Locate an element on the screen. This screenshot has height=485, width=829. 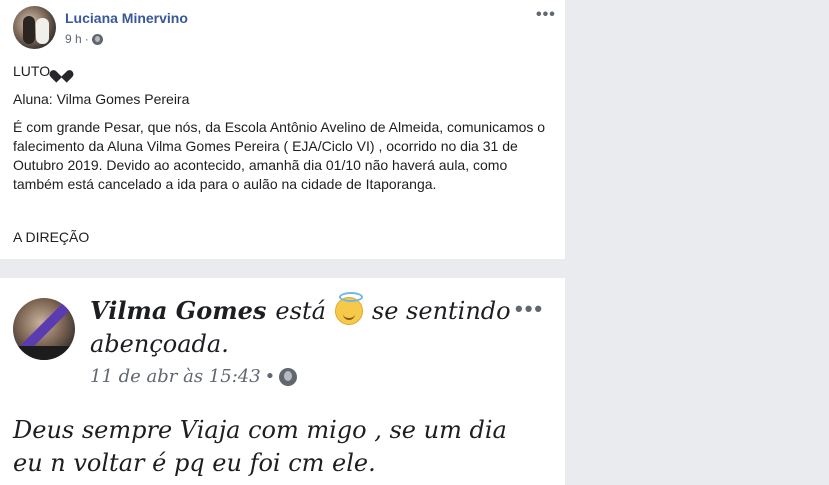
avatar-band is located at coordinates (44, 353).